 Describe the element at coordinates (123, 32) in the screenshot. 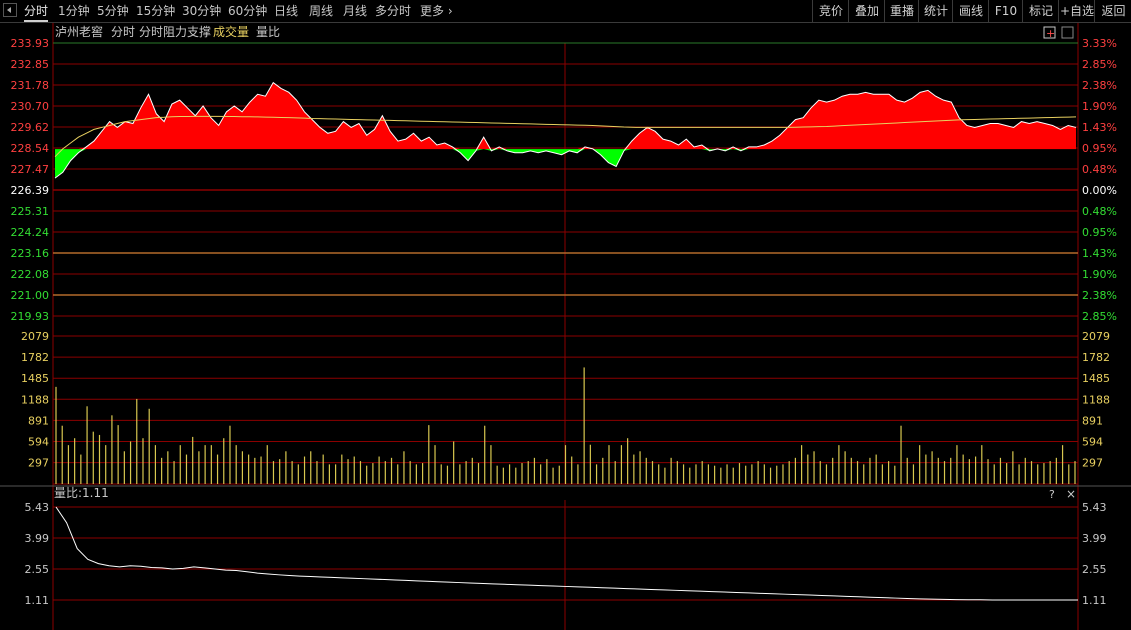

I see `panel-label-0: 分时` at that location.